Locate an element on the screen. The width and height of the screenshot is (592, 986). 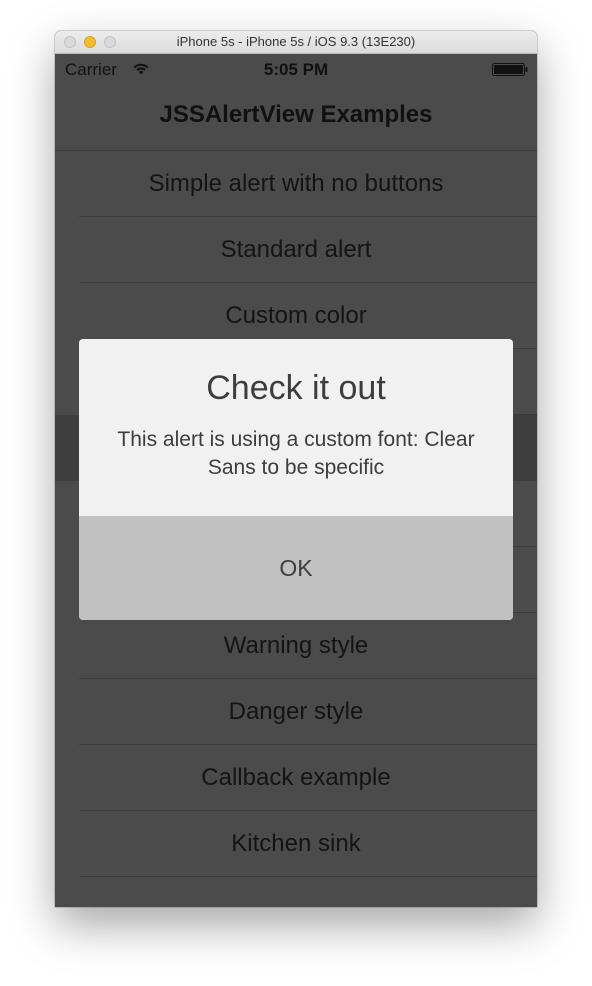
status-time: 5:05 PM is located at coordinates (296, 69).